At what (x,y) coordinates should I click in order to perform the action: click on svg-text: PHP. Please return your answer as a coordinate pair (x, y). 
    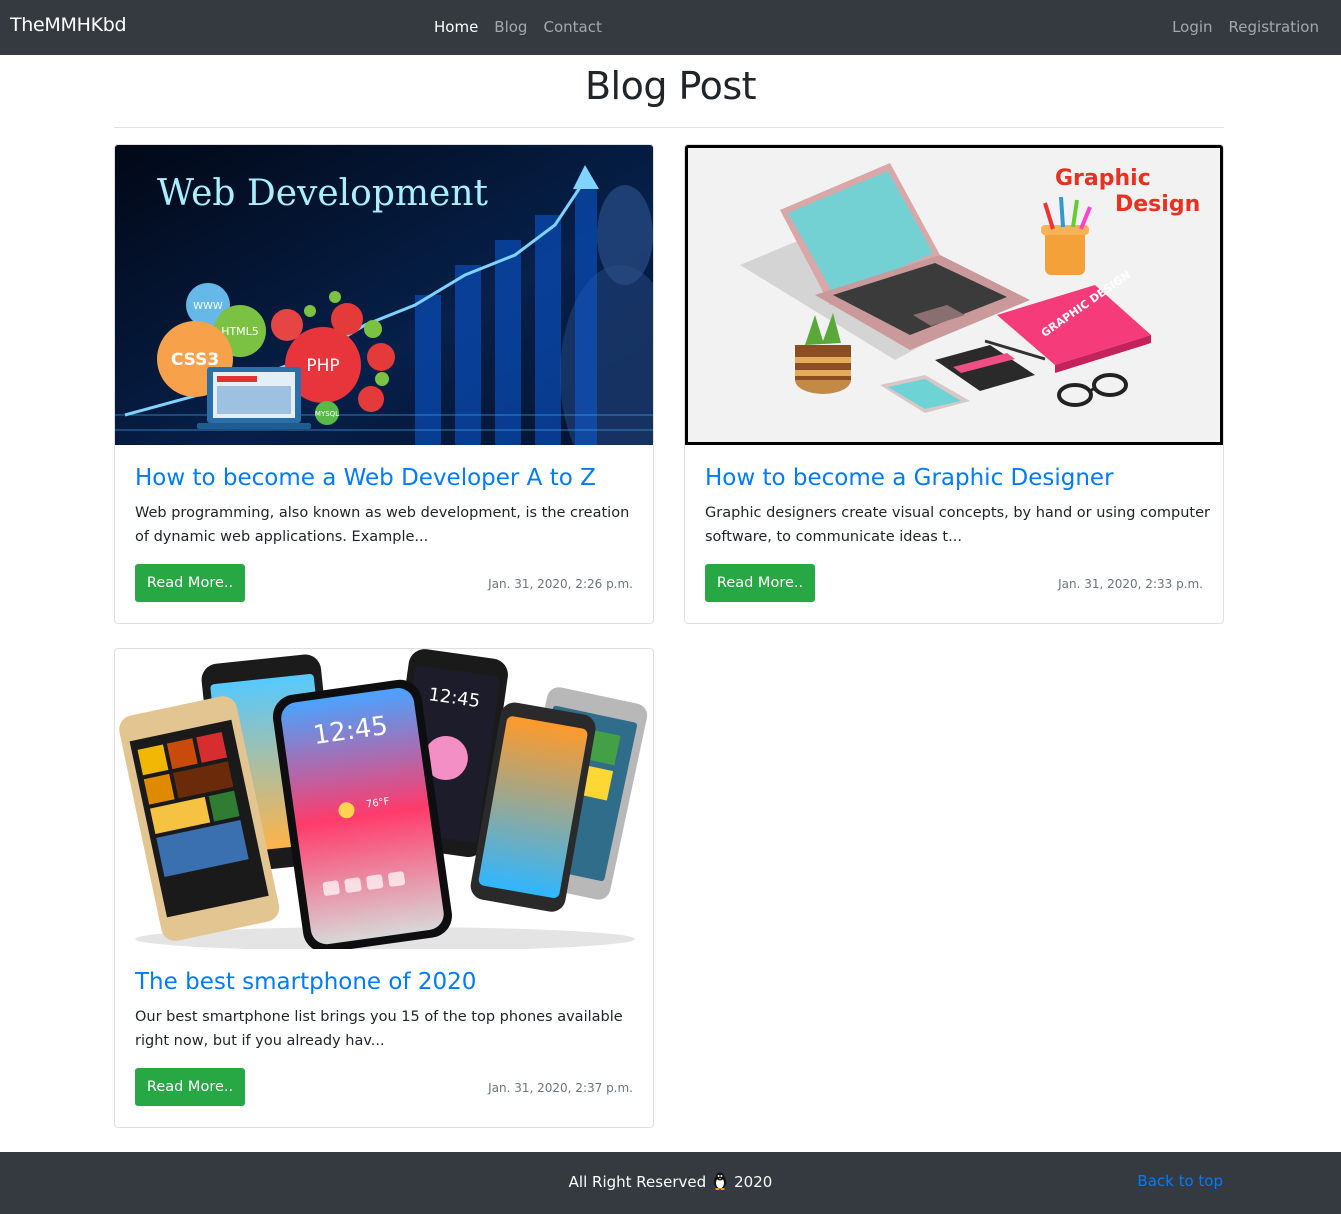
    Looking at the image, I should click on (322, 366).